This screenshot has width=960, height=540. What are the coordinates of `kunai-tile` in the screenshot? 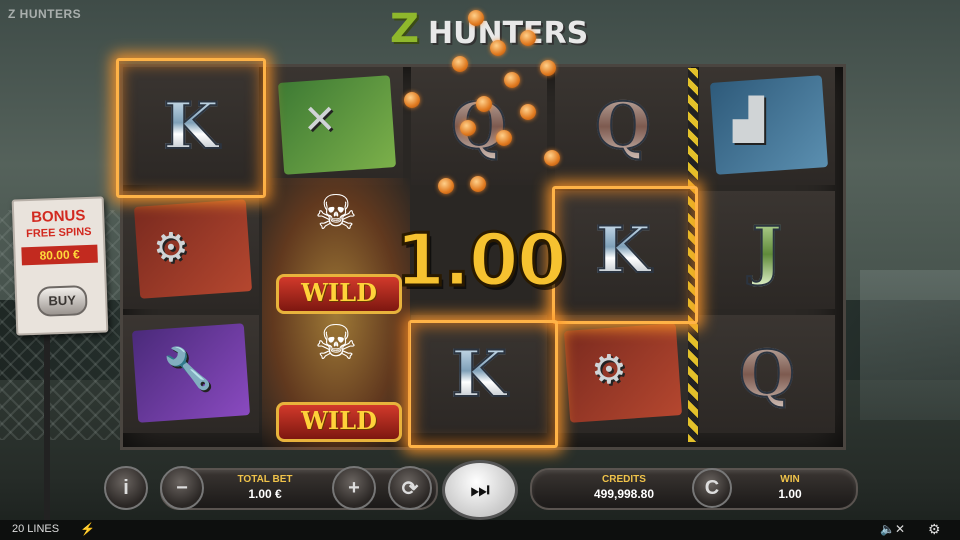 It's located at (337, 125).